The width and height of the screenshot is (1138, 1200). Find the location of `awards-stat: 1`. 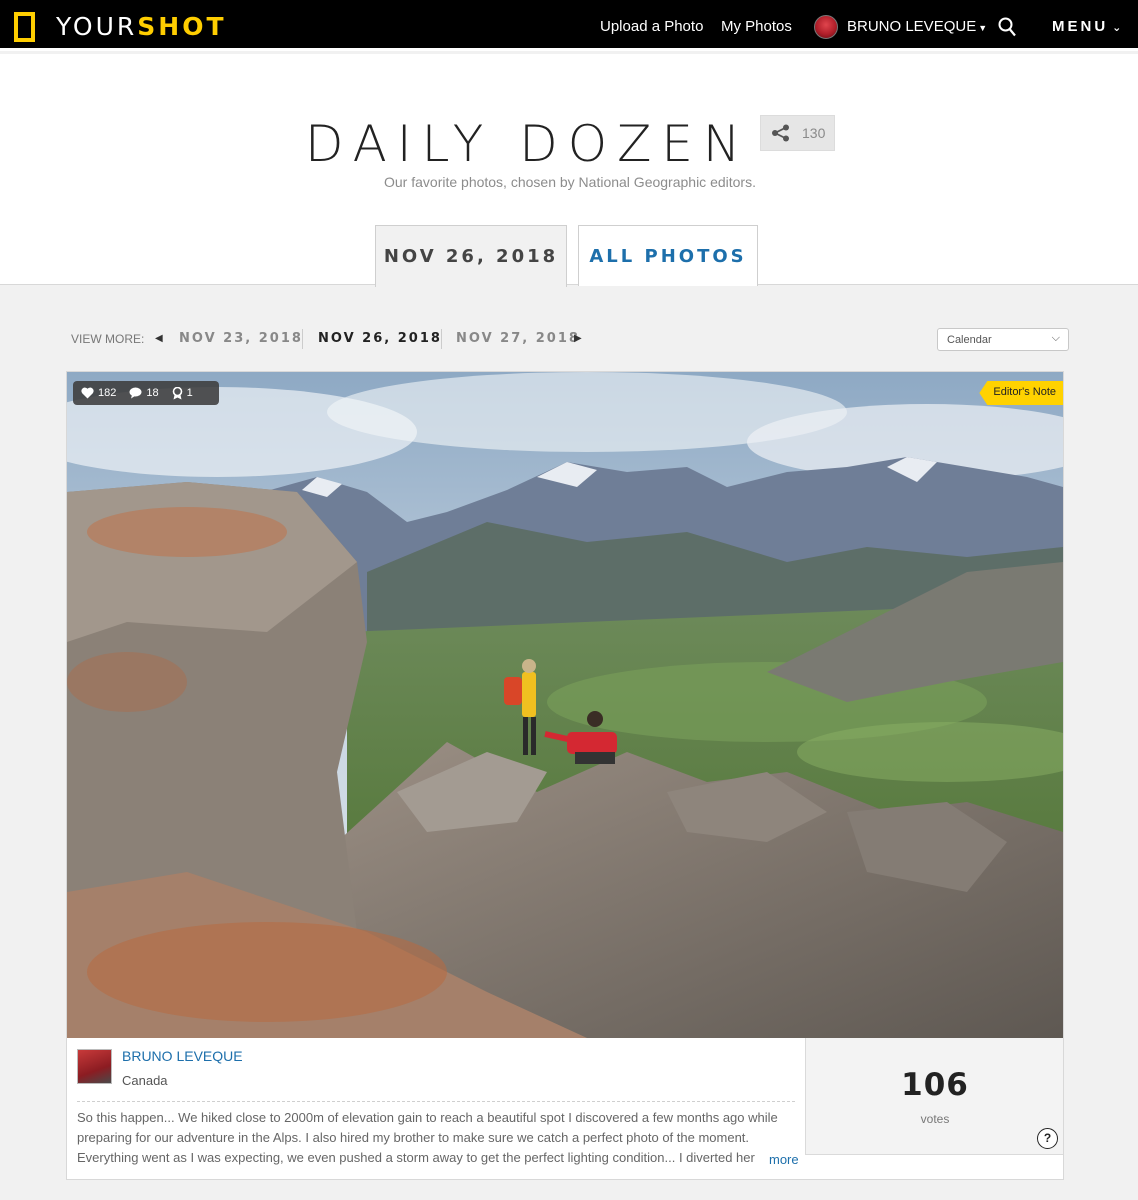

awards-stat: 1 is located at coordinates (182, 393).